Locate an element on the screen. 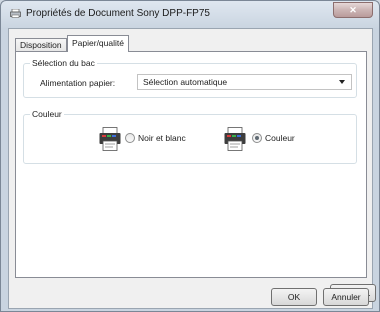  tray-selection-group: Sélection du bac Alimentation papier is located at coordinates (190, 78).